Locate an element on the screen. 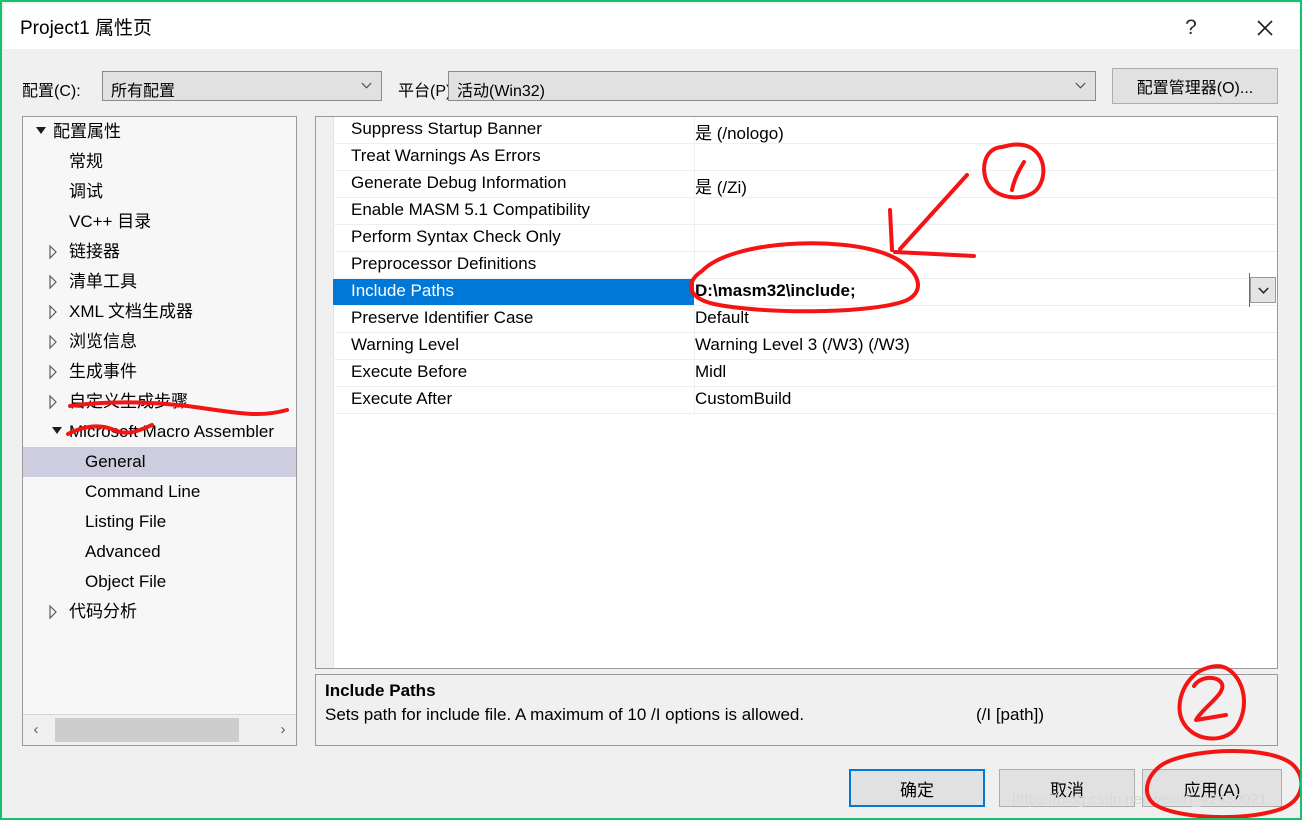  tree-item-vc: VC++ 目录 is located at coordinates (159, 222).